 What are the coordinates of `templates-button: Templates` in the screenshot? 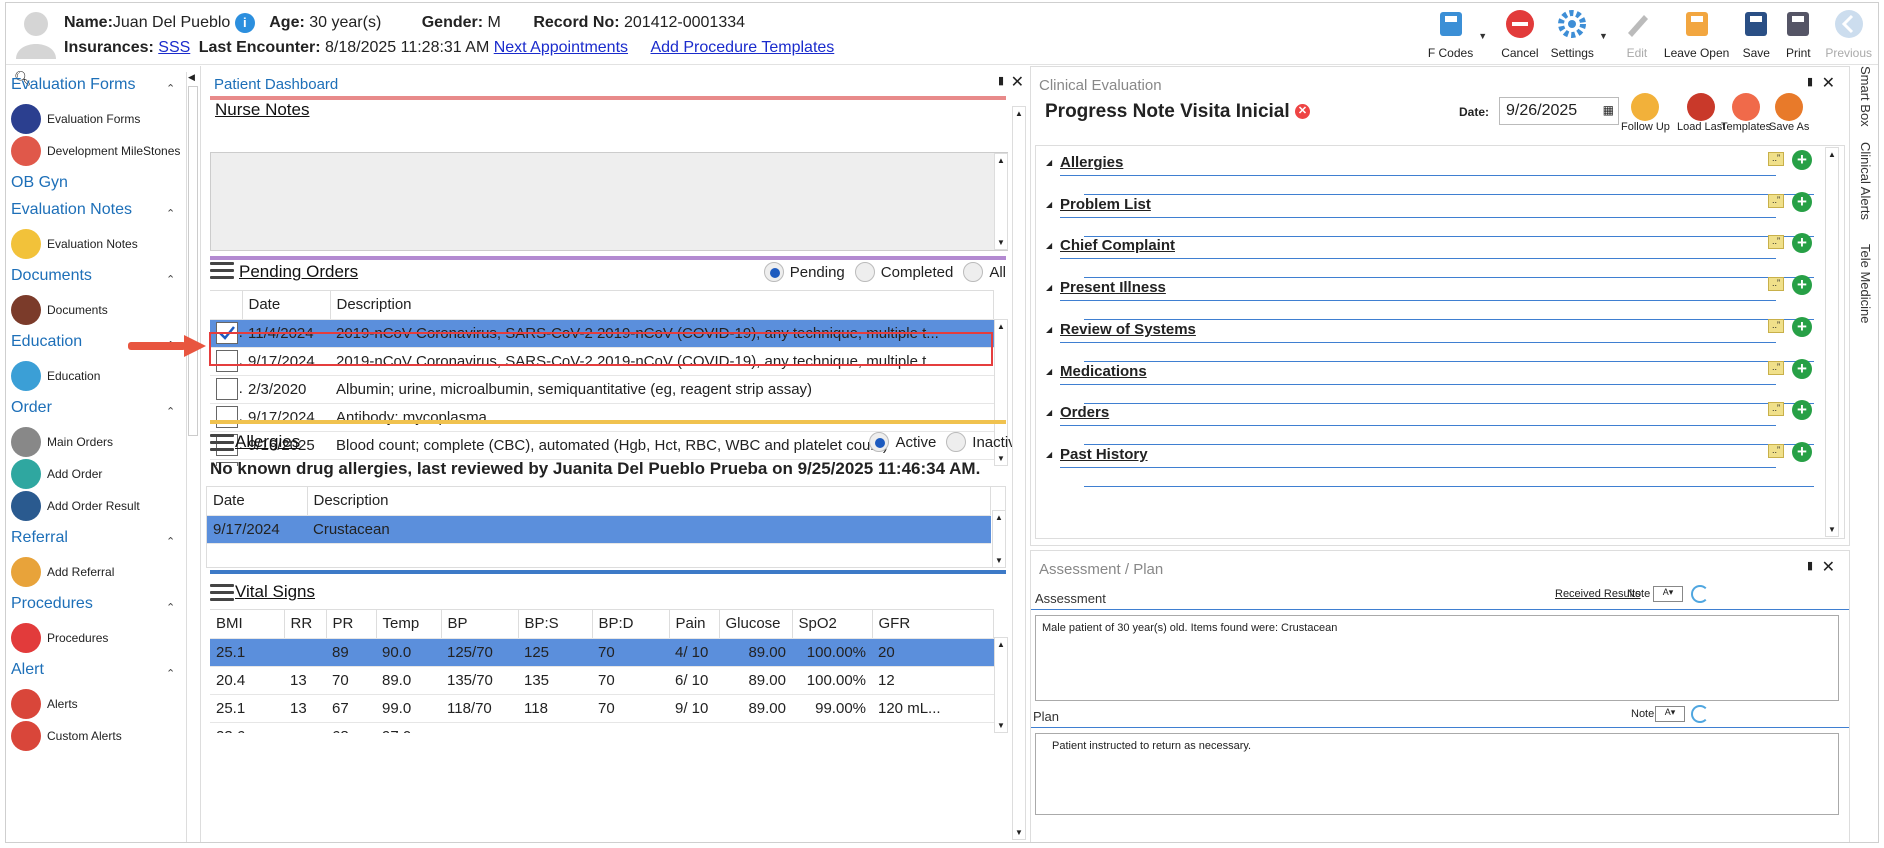 It's located at (1746, 113).